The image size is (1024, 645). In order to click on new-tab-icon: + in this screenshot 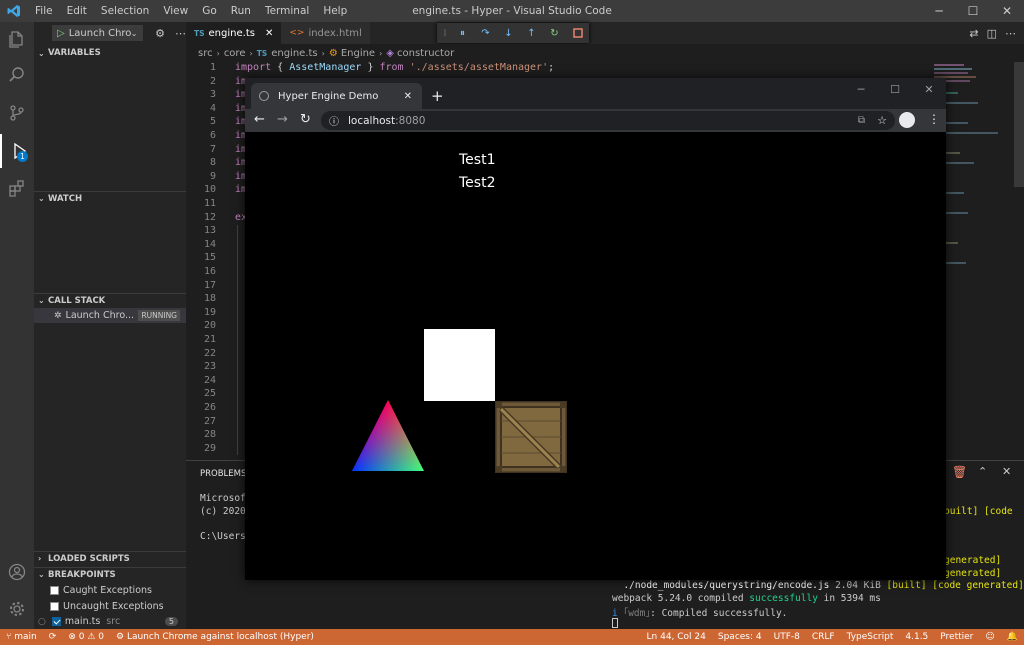, I will do `click(437, 96)`.